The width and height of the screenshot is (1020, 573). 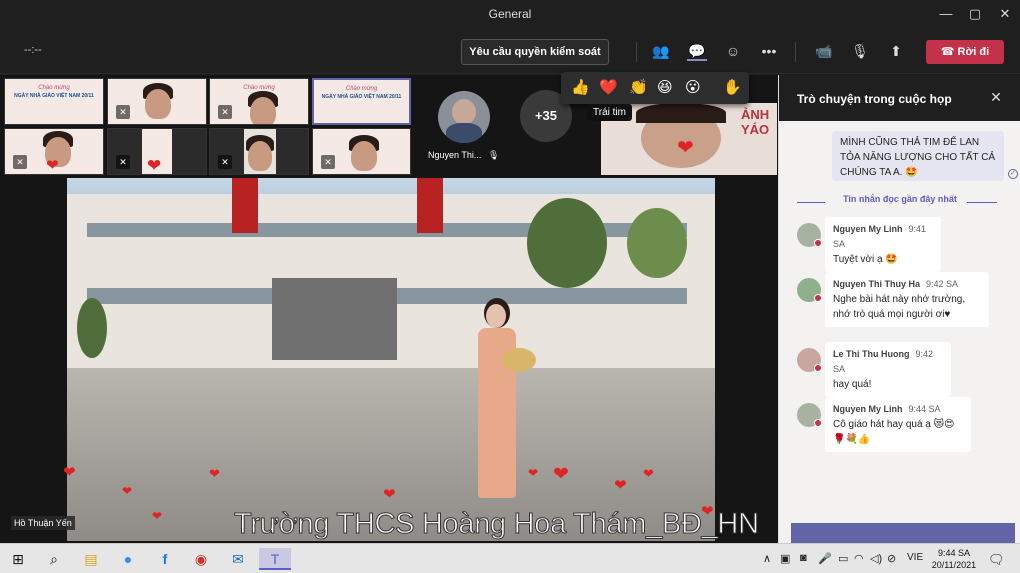 I want to click on clock-date: 20/11/2021, so click(x=954, y=565).